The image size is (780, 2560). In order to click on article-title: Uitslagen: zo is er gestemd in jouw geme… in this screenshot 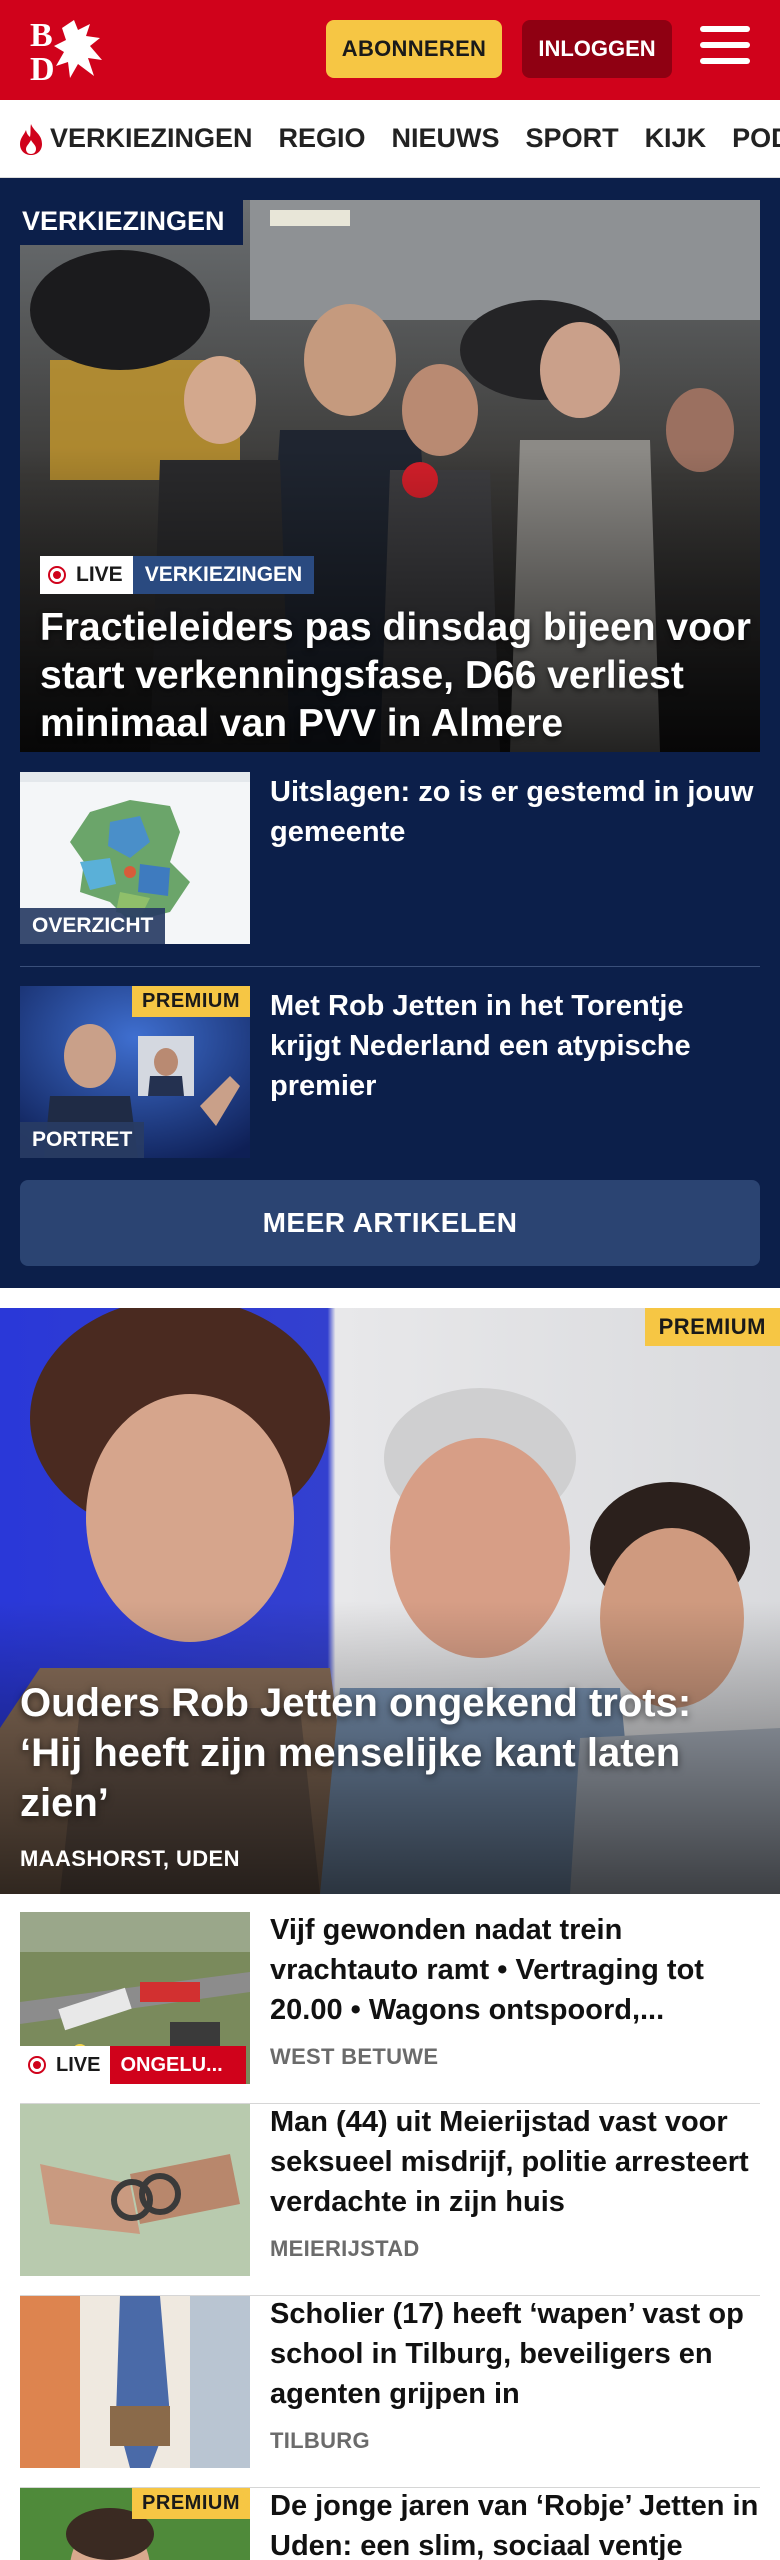, I will do `click(515, 812)`.